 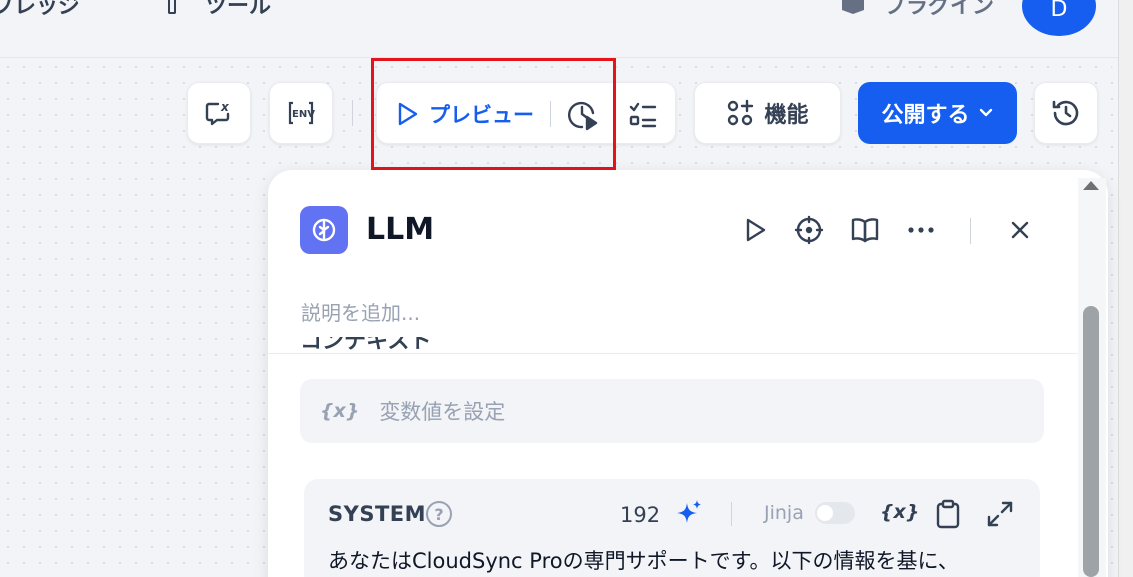 I want to click on run-node-button, so click(x=755, y=230).